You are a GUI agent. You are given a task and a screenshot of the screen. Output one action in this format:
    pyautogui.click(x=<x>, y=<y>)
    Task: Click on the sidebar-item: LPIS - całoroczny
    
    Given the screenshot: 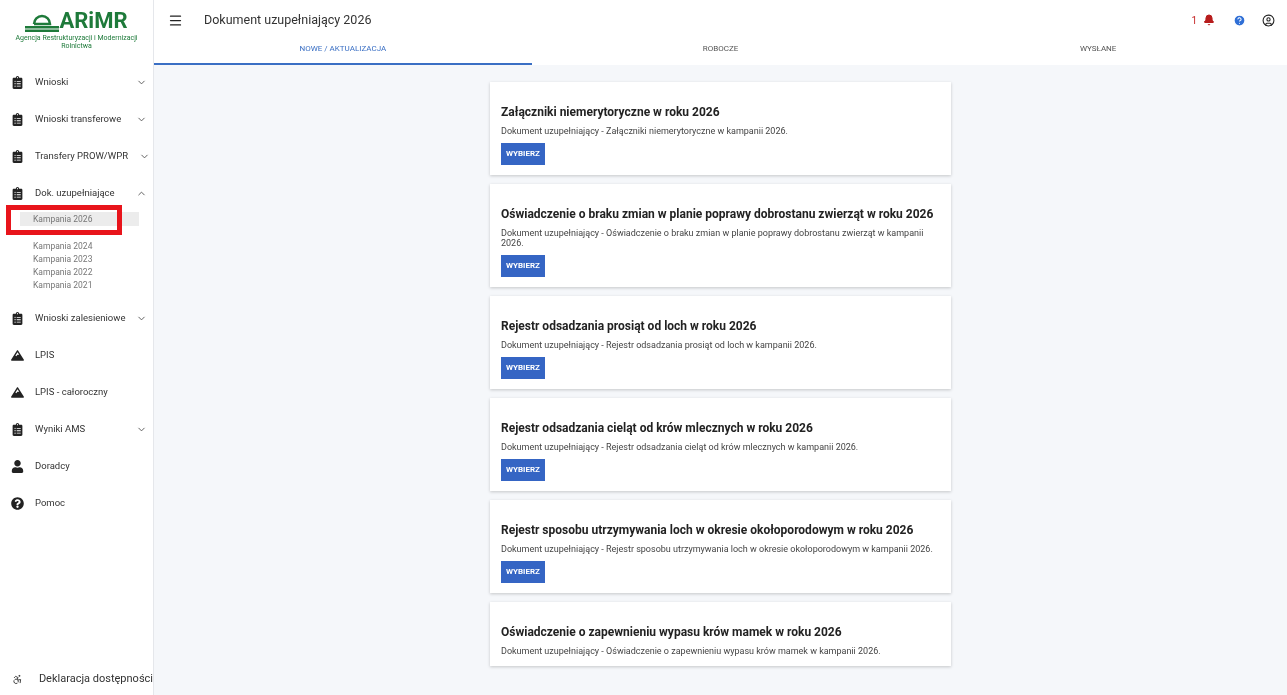 What is the action you would take?
    pyautogui.click(x=76, y=392)
    